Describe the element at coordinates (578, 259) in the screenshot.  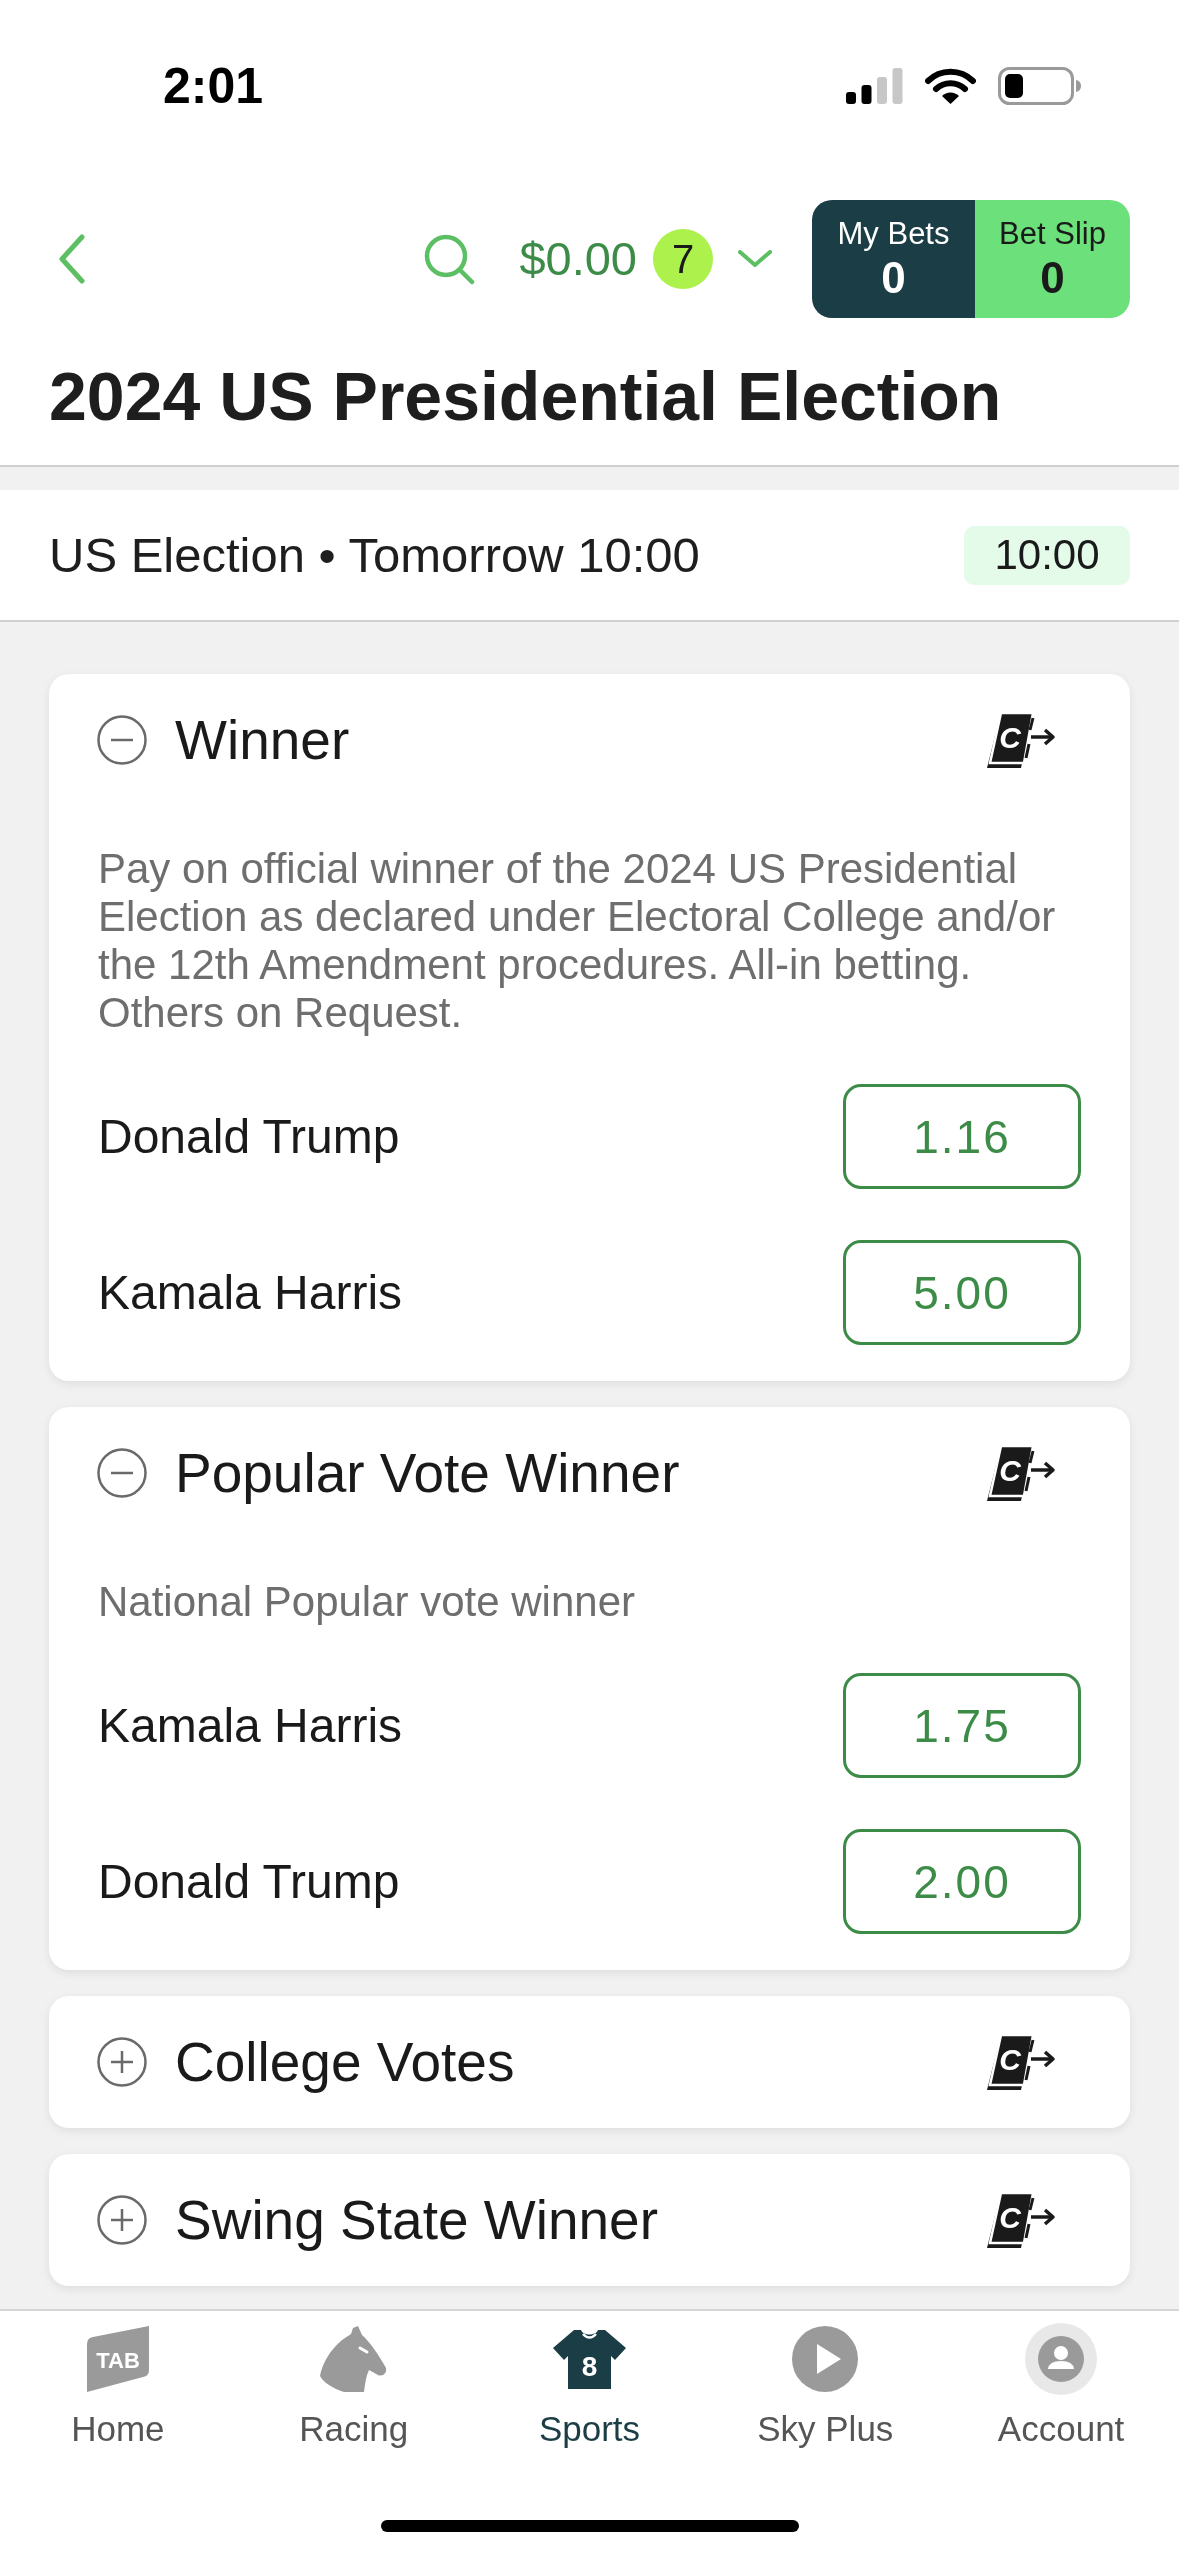
I see `balance-button: $0.00` at that location.